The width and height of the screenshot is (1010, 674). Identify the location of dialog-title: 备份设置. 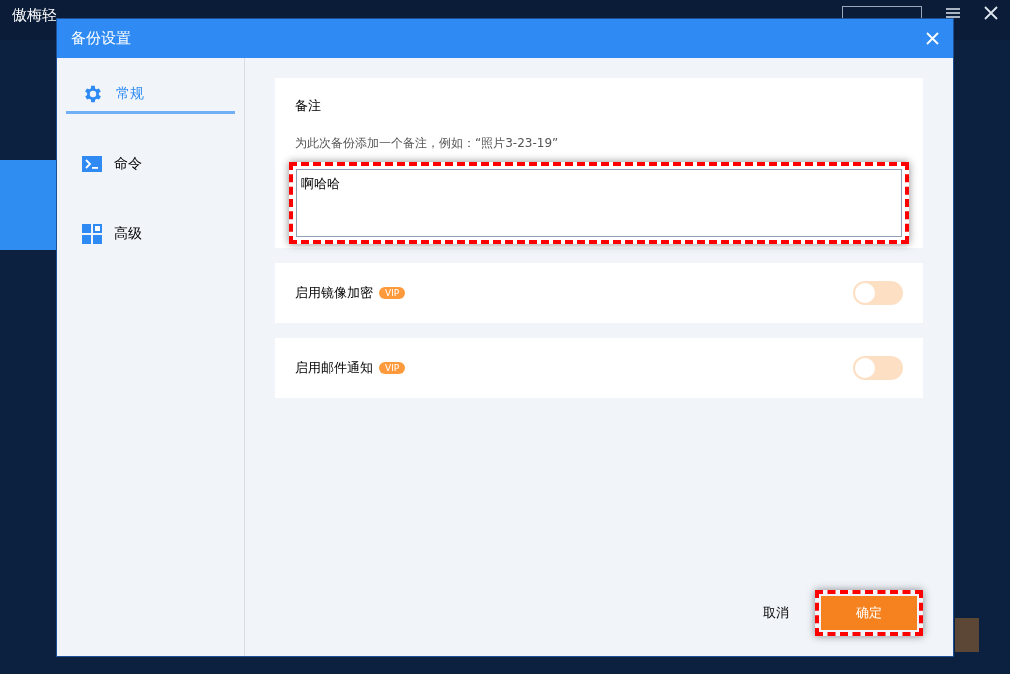
(101, 39).